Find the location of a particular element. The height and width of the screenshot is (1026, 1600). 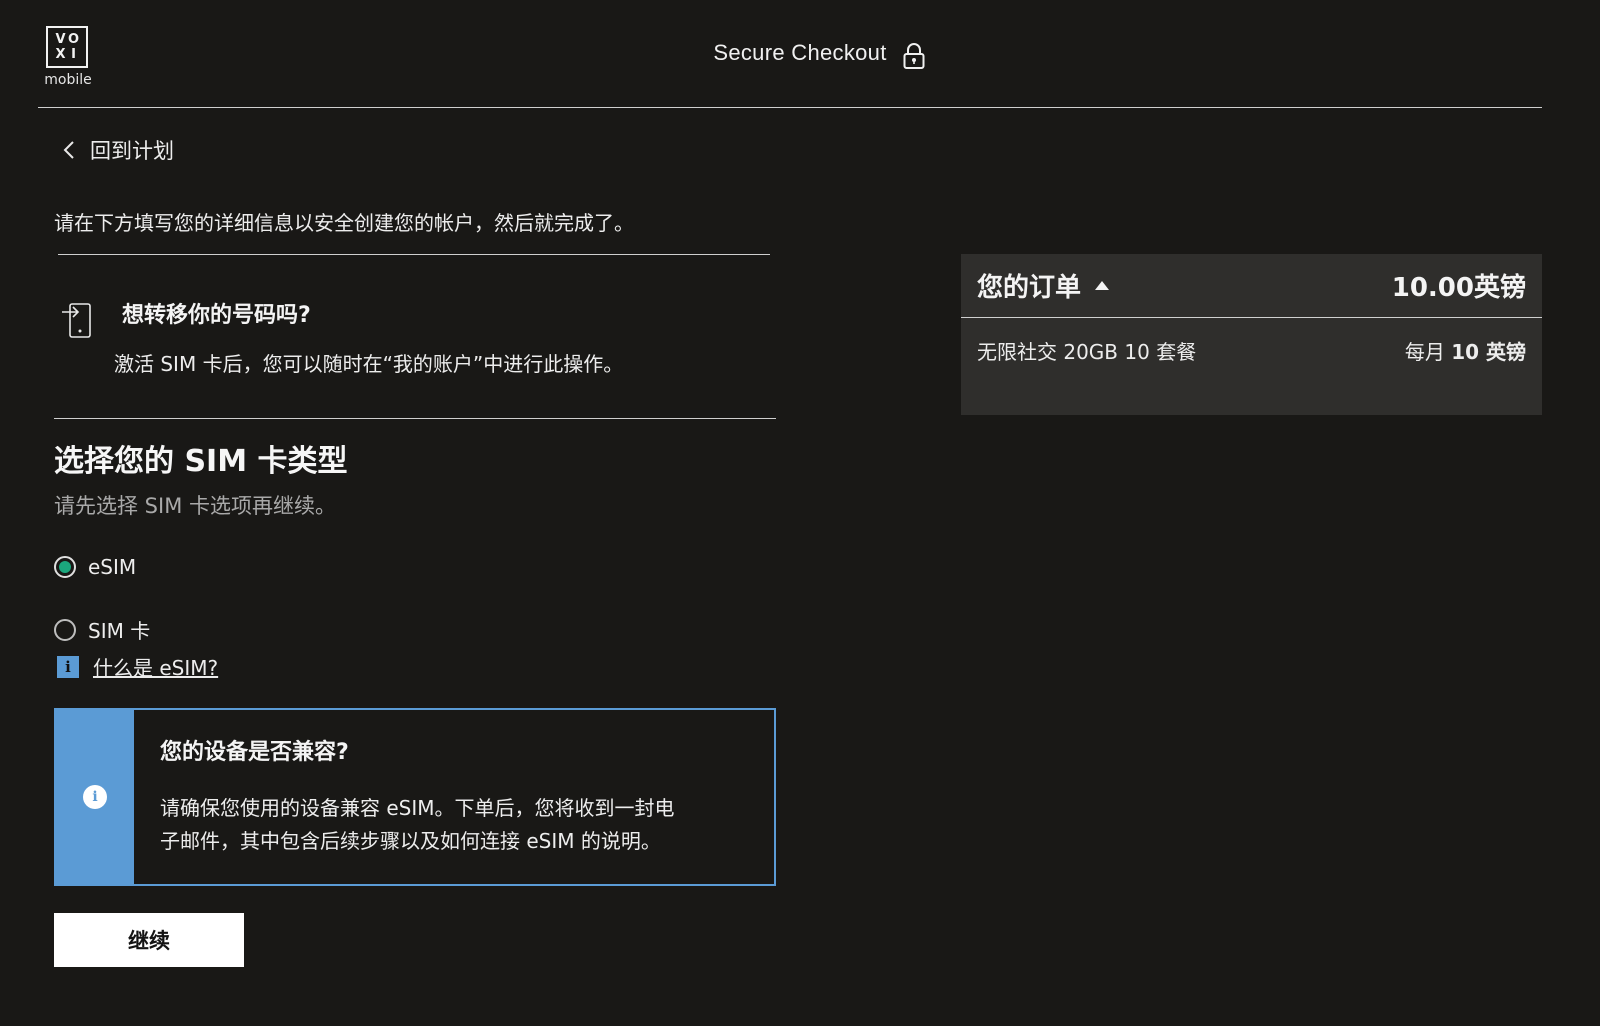

what-is-esim-link: 什么是 eSIM? is located at coordinates (155, 666).